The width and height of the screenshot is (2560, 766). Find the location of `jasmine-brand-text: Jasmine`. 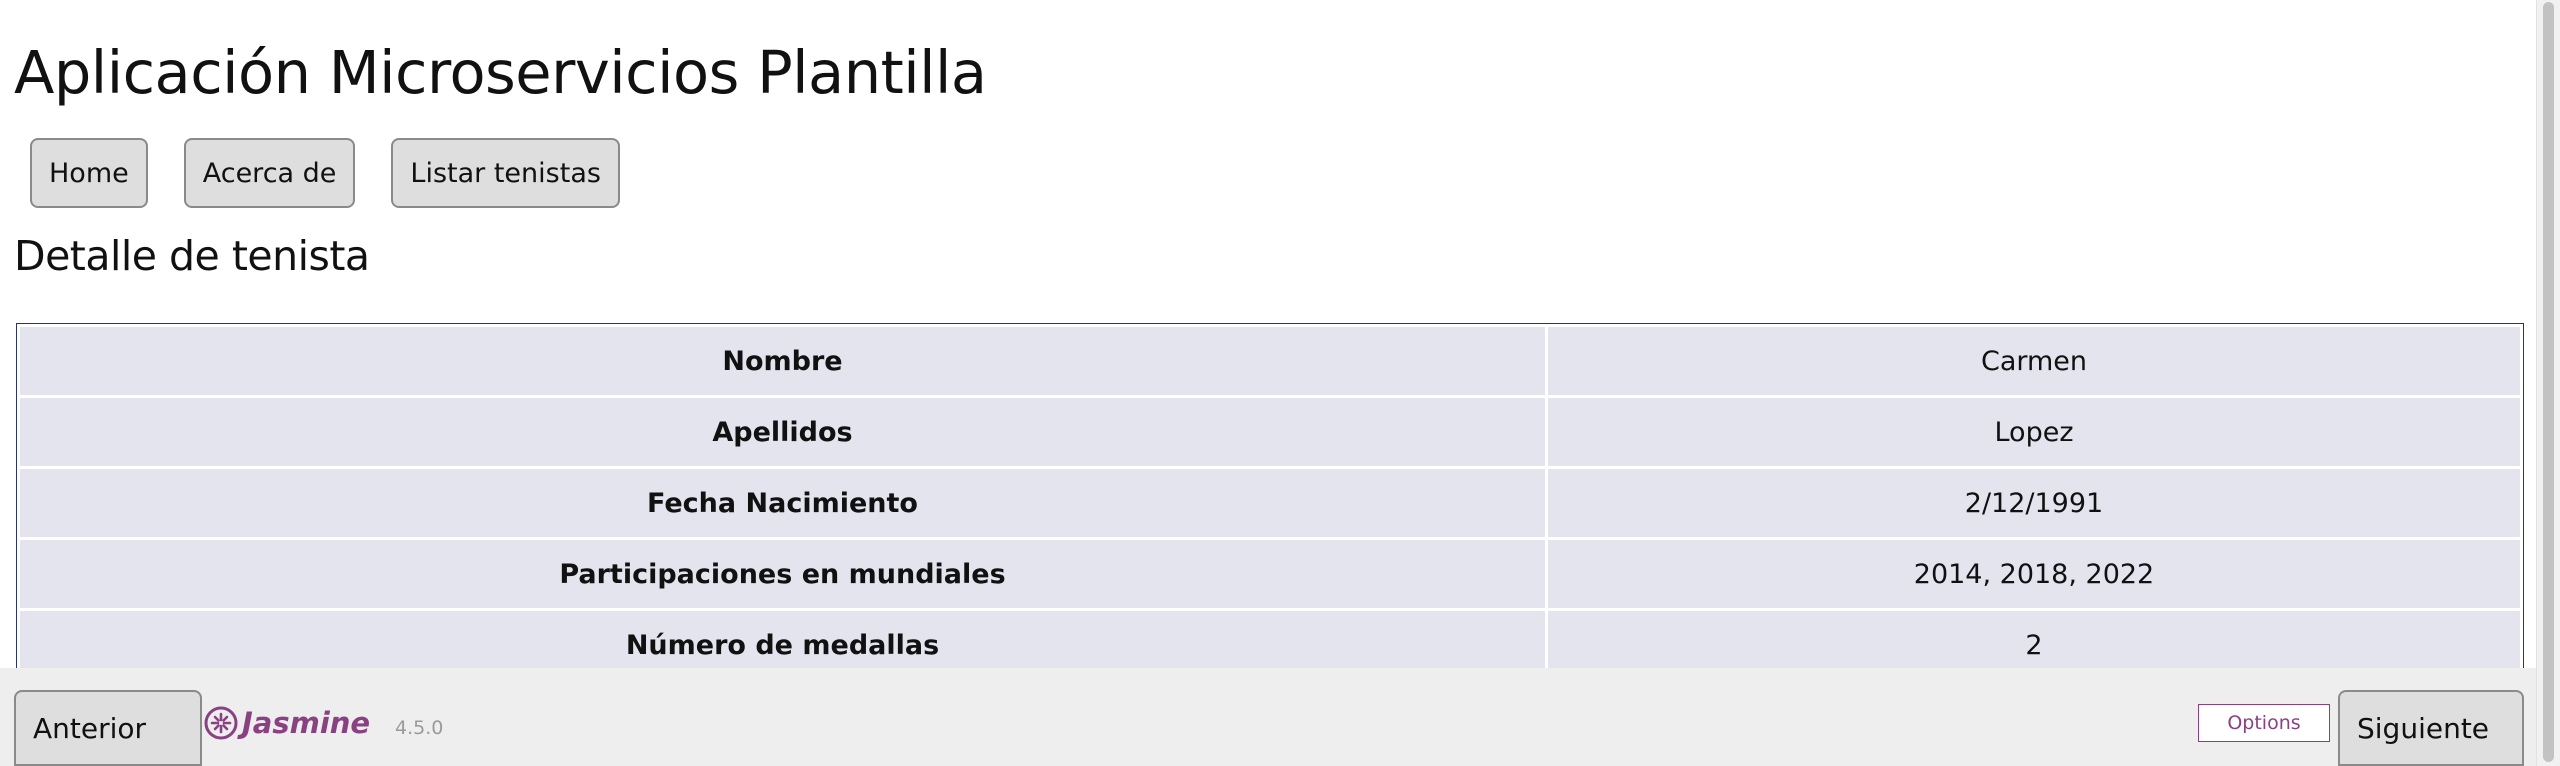

jasmine-brand-text: Jasmine is located at coordinates (306, 723).